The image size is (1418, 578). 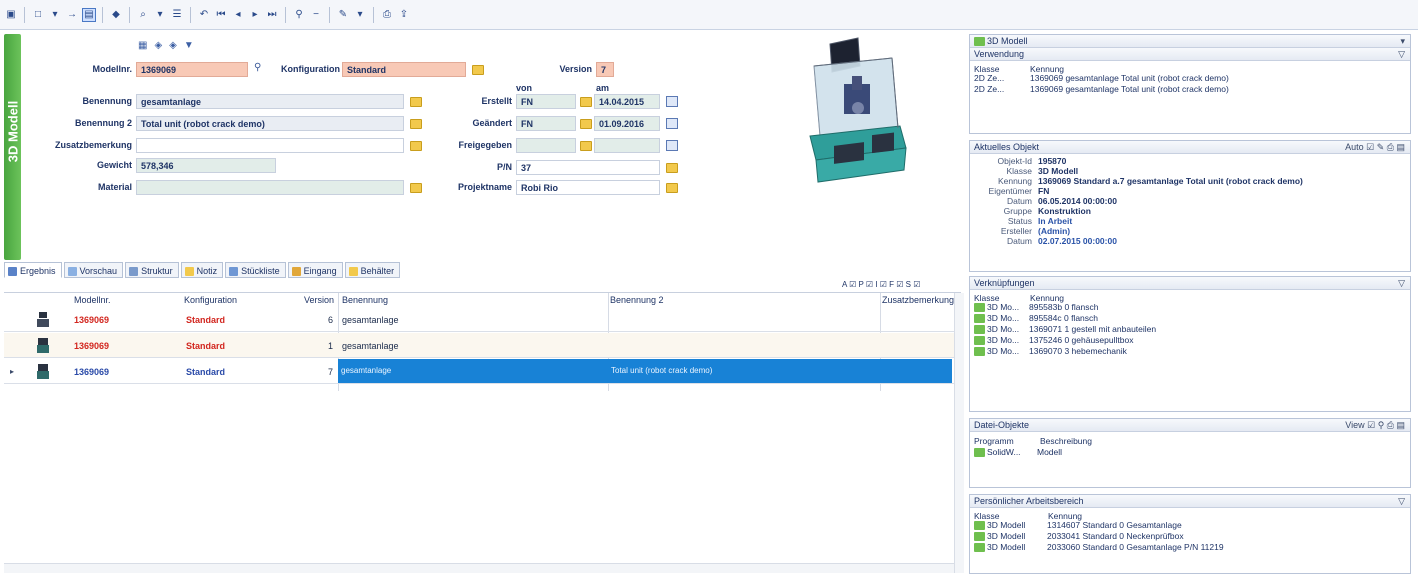 I want to click on list-item: 3D Mo... 1375246 0 gehäusepulltbox, so click(x=1190, y=340).